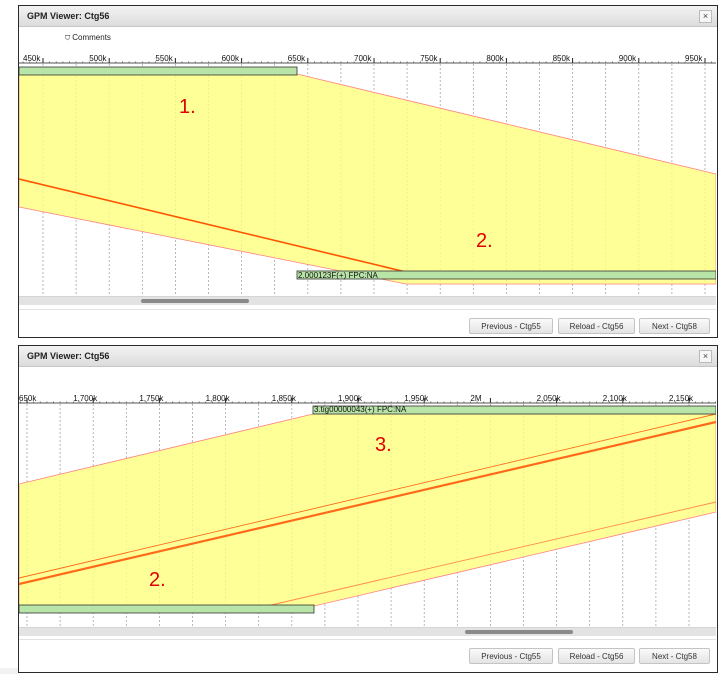 The height and width of the screenshot is (674, 719). What do you see at coordinates (231, 58) in the screenshot?
I see `tick-label: 600k` at bounding box center [231, 58].